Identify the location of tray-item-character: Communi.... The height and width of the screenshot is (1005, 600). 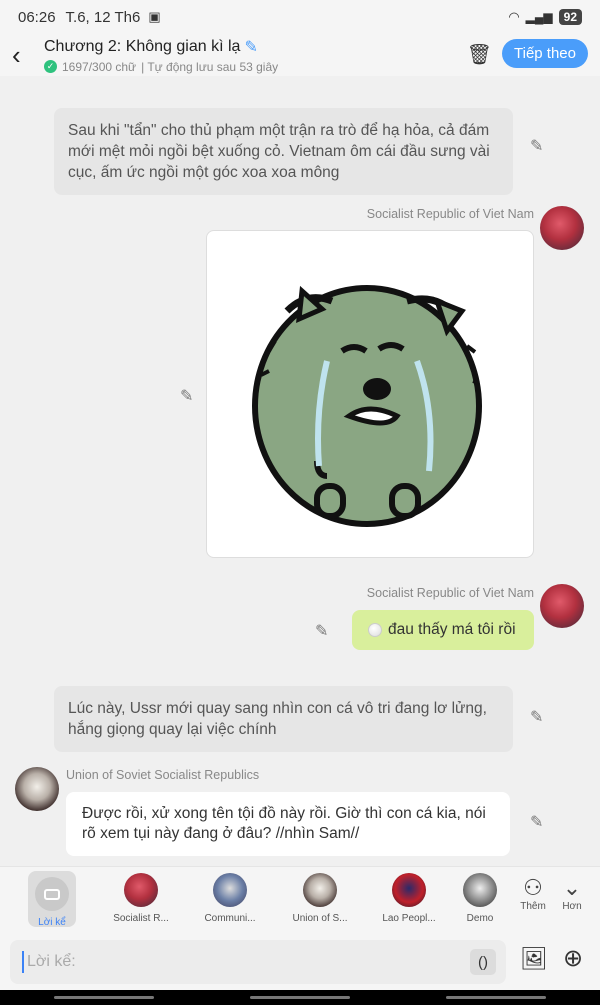
(230, 898).